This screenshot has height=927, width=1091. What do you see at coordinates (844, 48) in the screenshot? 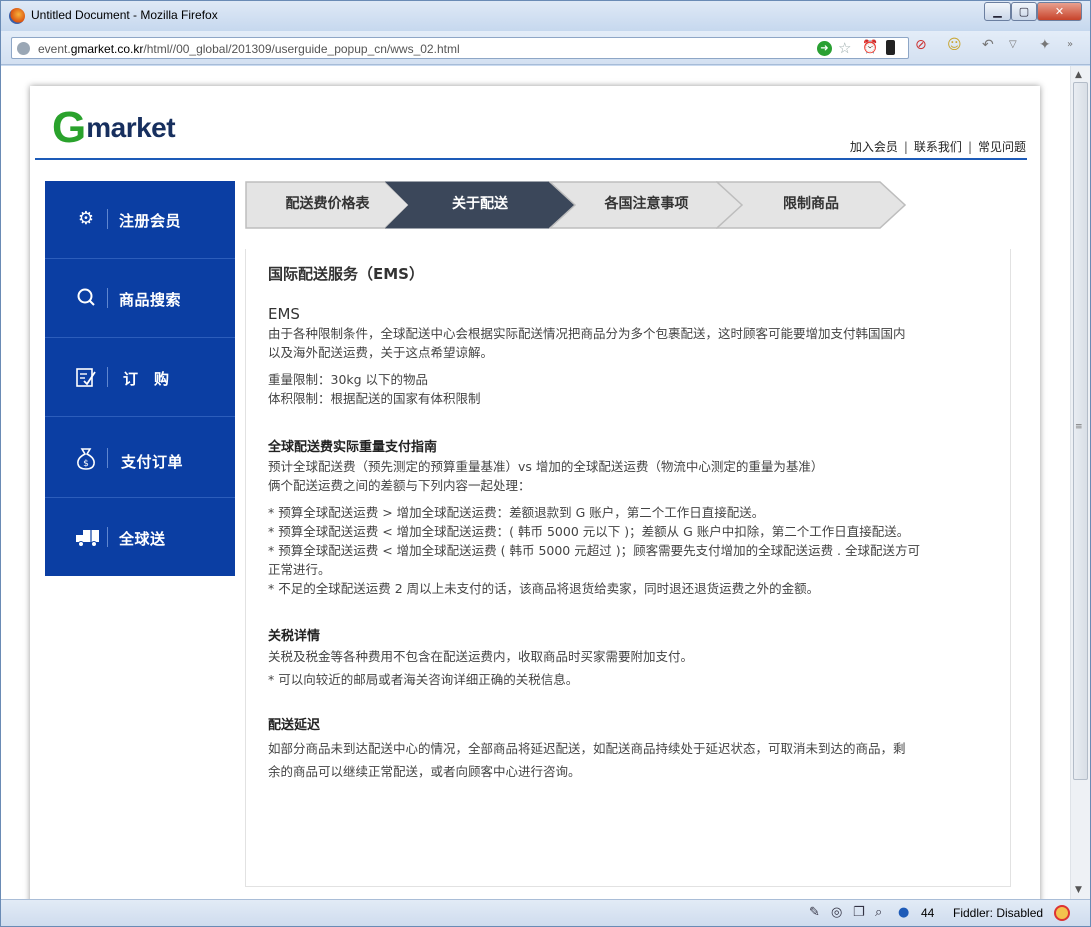
I see `bookmark-star-icon: ☆` at bounding box center [844, 48].